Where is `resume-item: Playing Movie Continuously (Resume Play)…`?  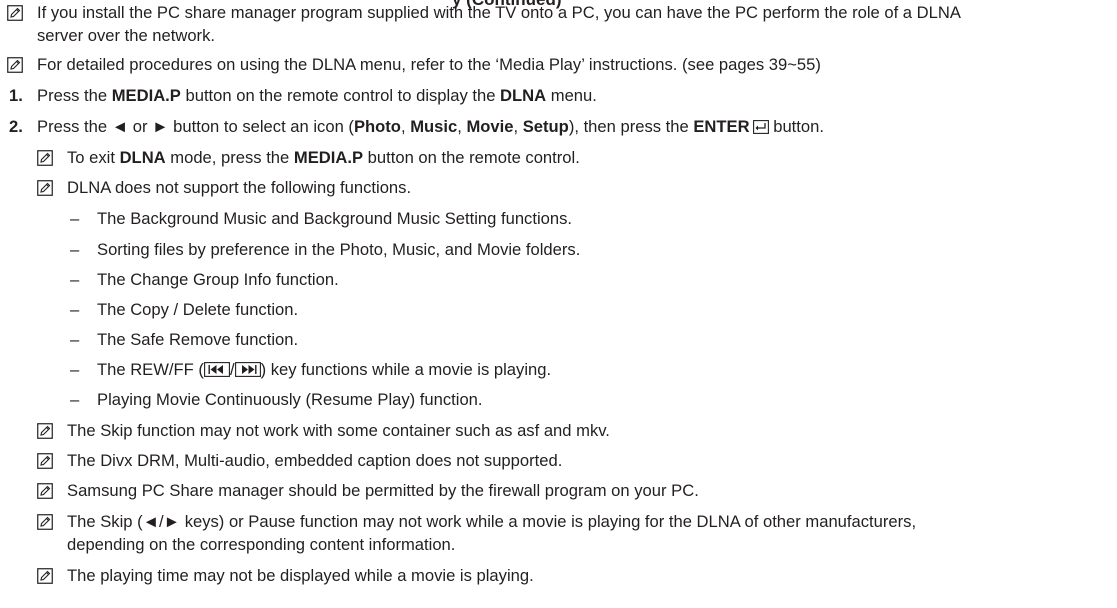
resume-item: Playing Movie Continuously (Resume Play)… is located at coordinates (290, 399).